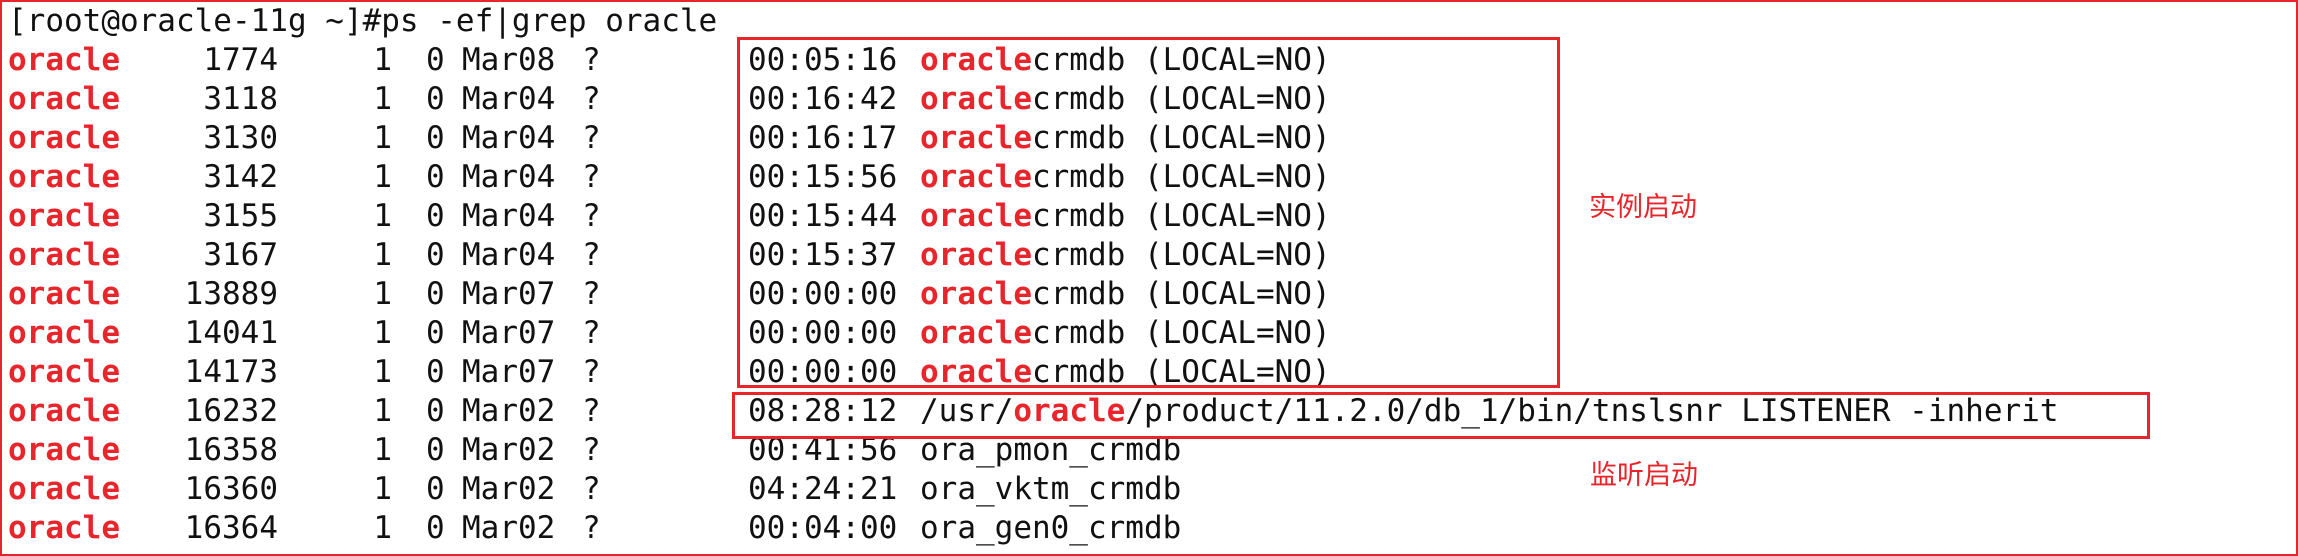  I want to click on process-pid: 16232, so click(231, 411).